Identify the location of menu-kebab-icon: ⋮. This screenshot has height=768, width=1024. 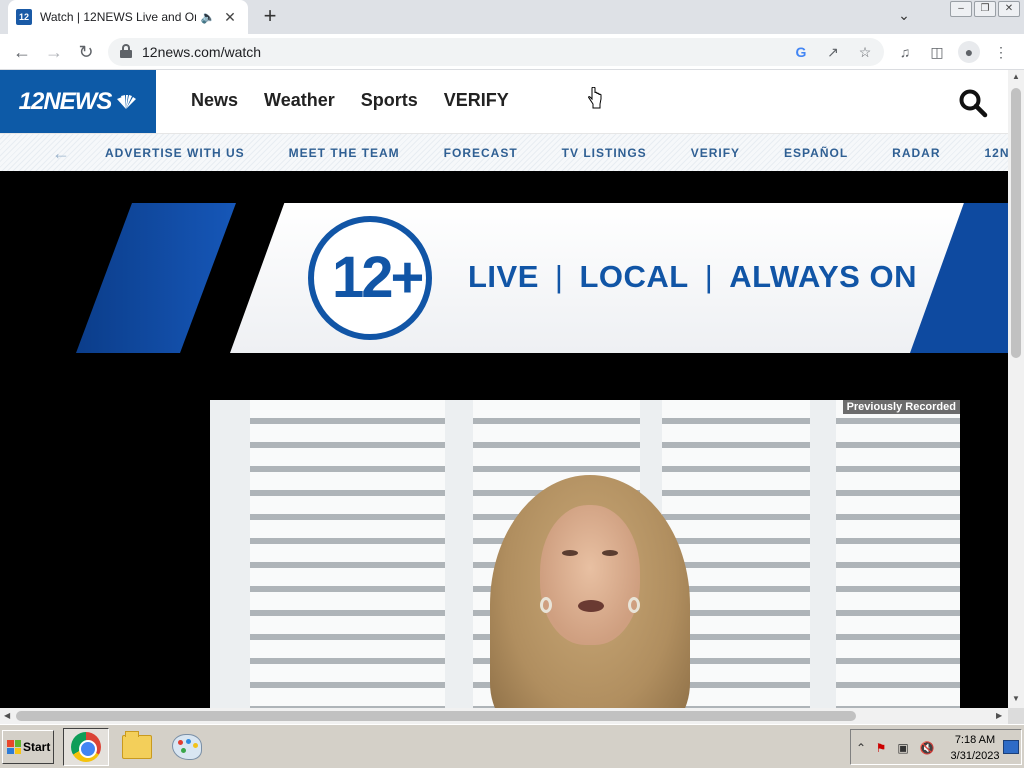
(1001, 52).